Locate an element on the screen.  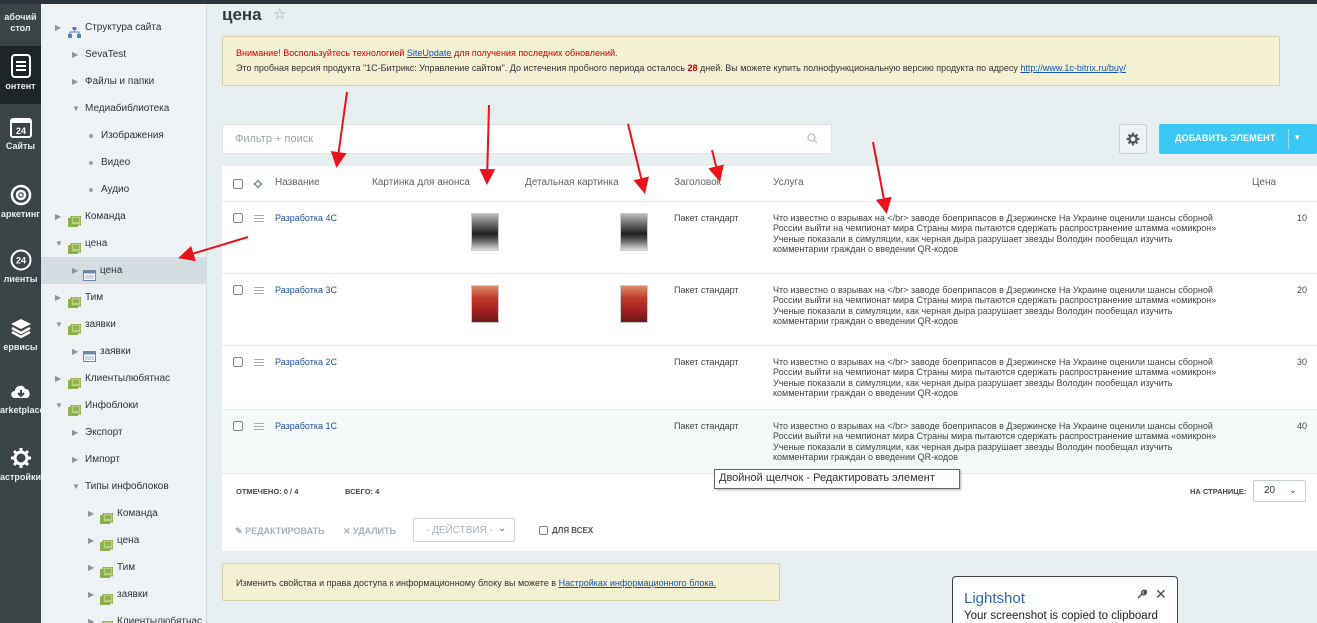
col-preview-picture: Картинка для анонса is located at coordinates (421, 182).